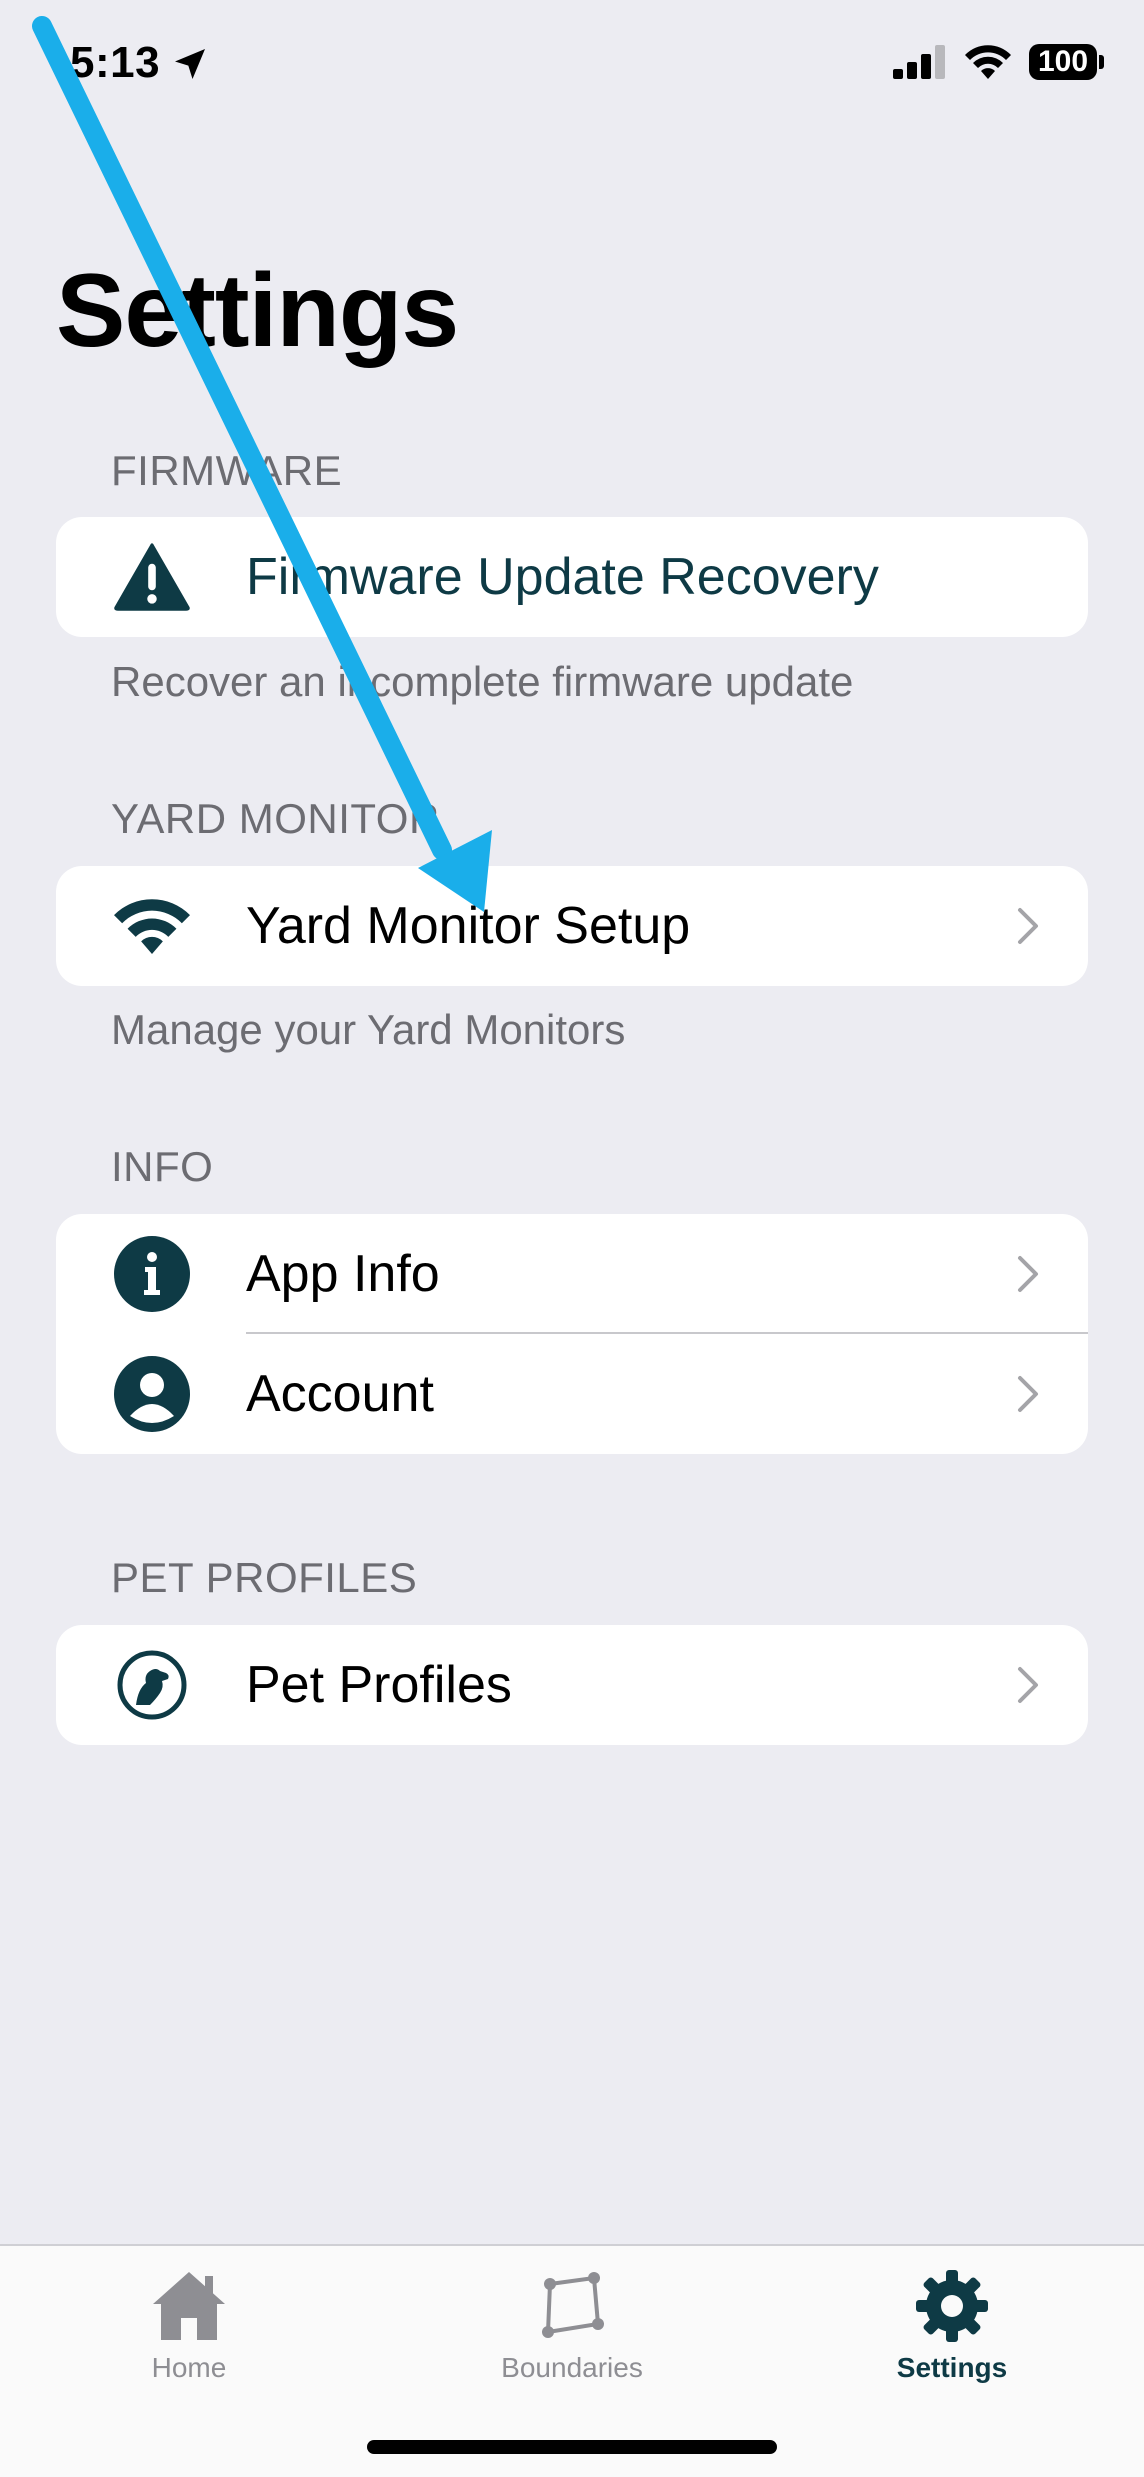  I want to click on card-info: App Info Account, so click(572, 1334).